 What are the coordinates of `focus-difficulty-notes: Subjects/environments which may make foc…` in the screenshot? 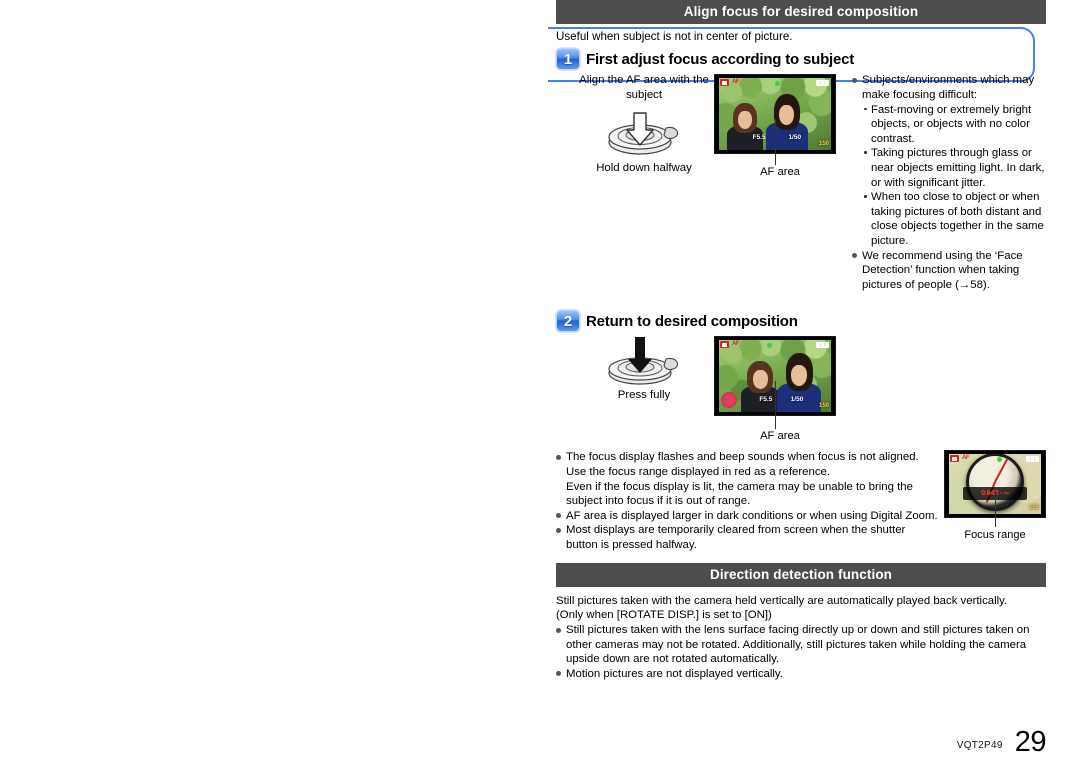 It's located at (949, 182).